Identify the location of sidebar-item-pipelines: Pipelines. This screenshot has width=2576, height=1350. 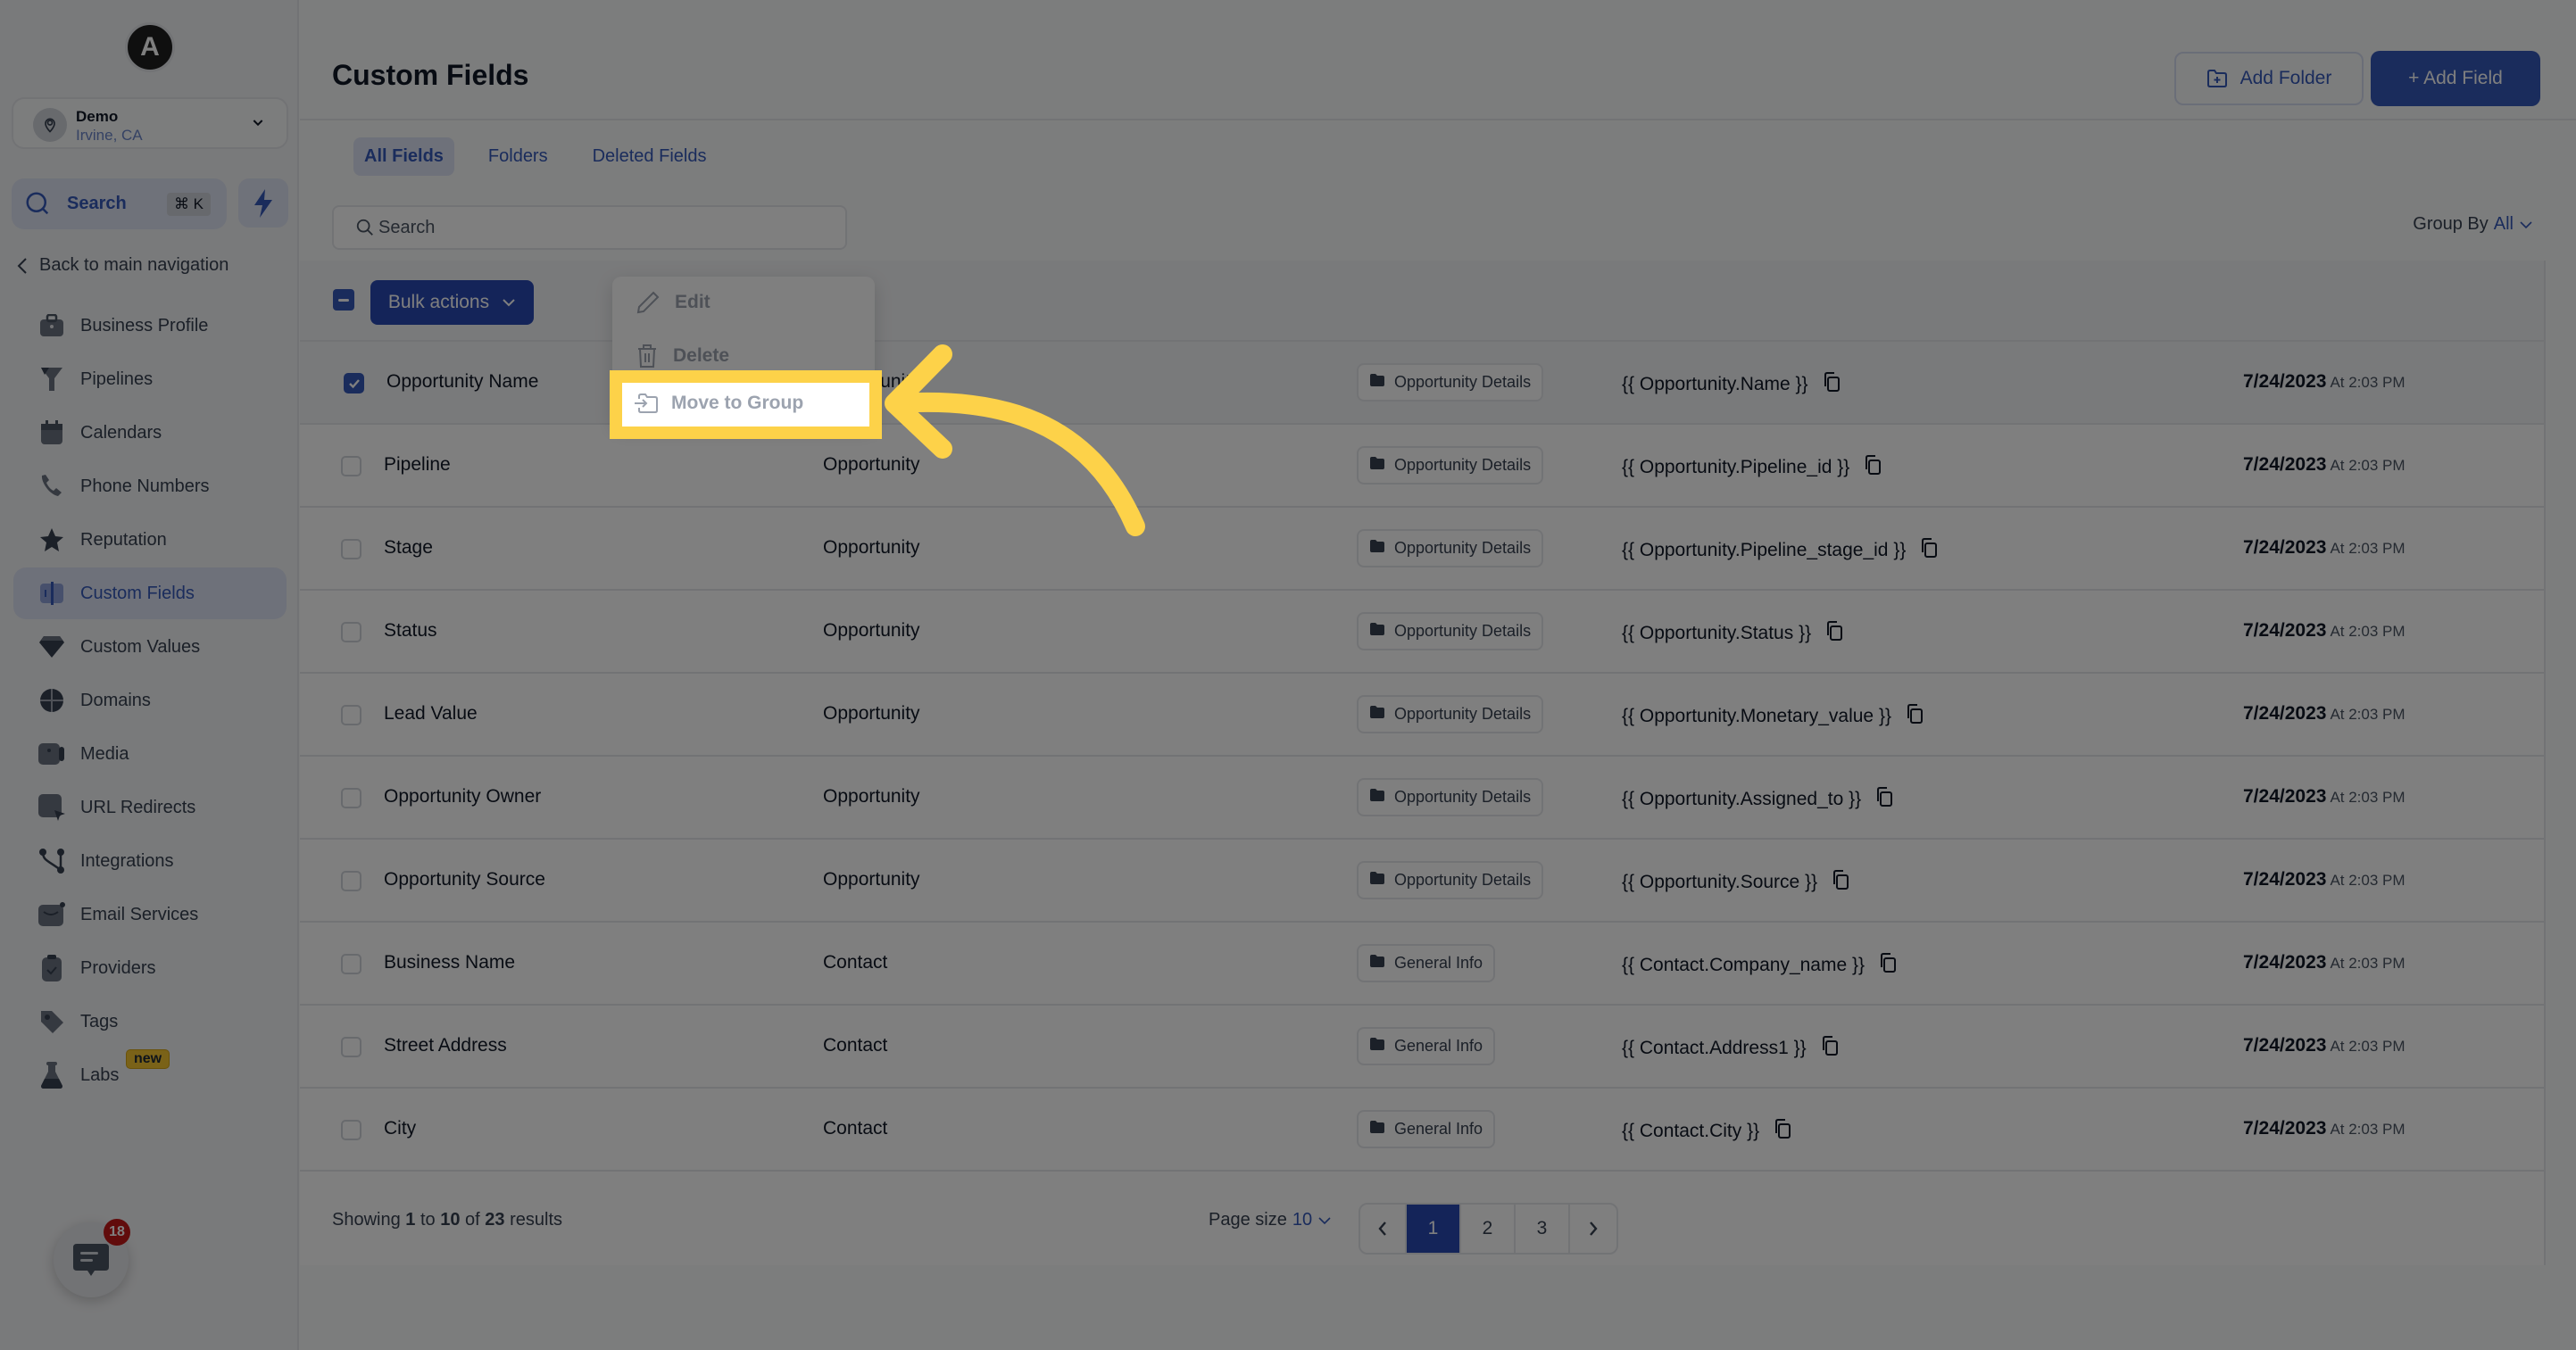
(150, 379).